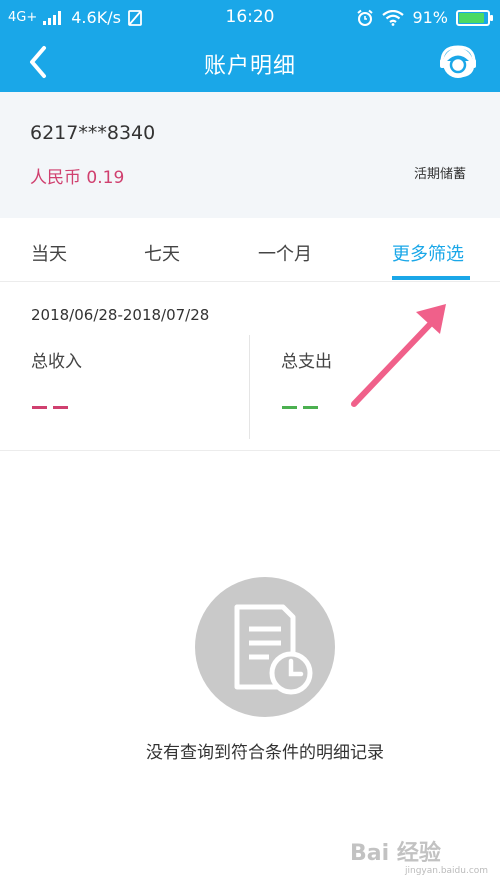 The image size is (500, 888). Describe the element at coordinates (395, 853) in the screenshot. I see `watermark-logo: Bai 经验` at that location.